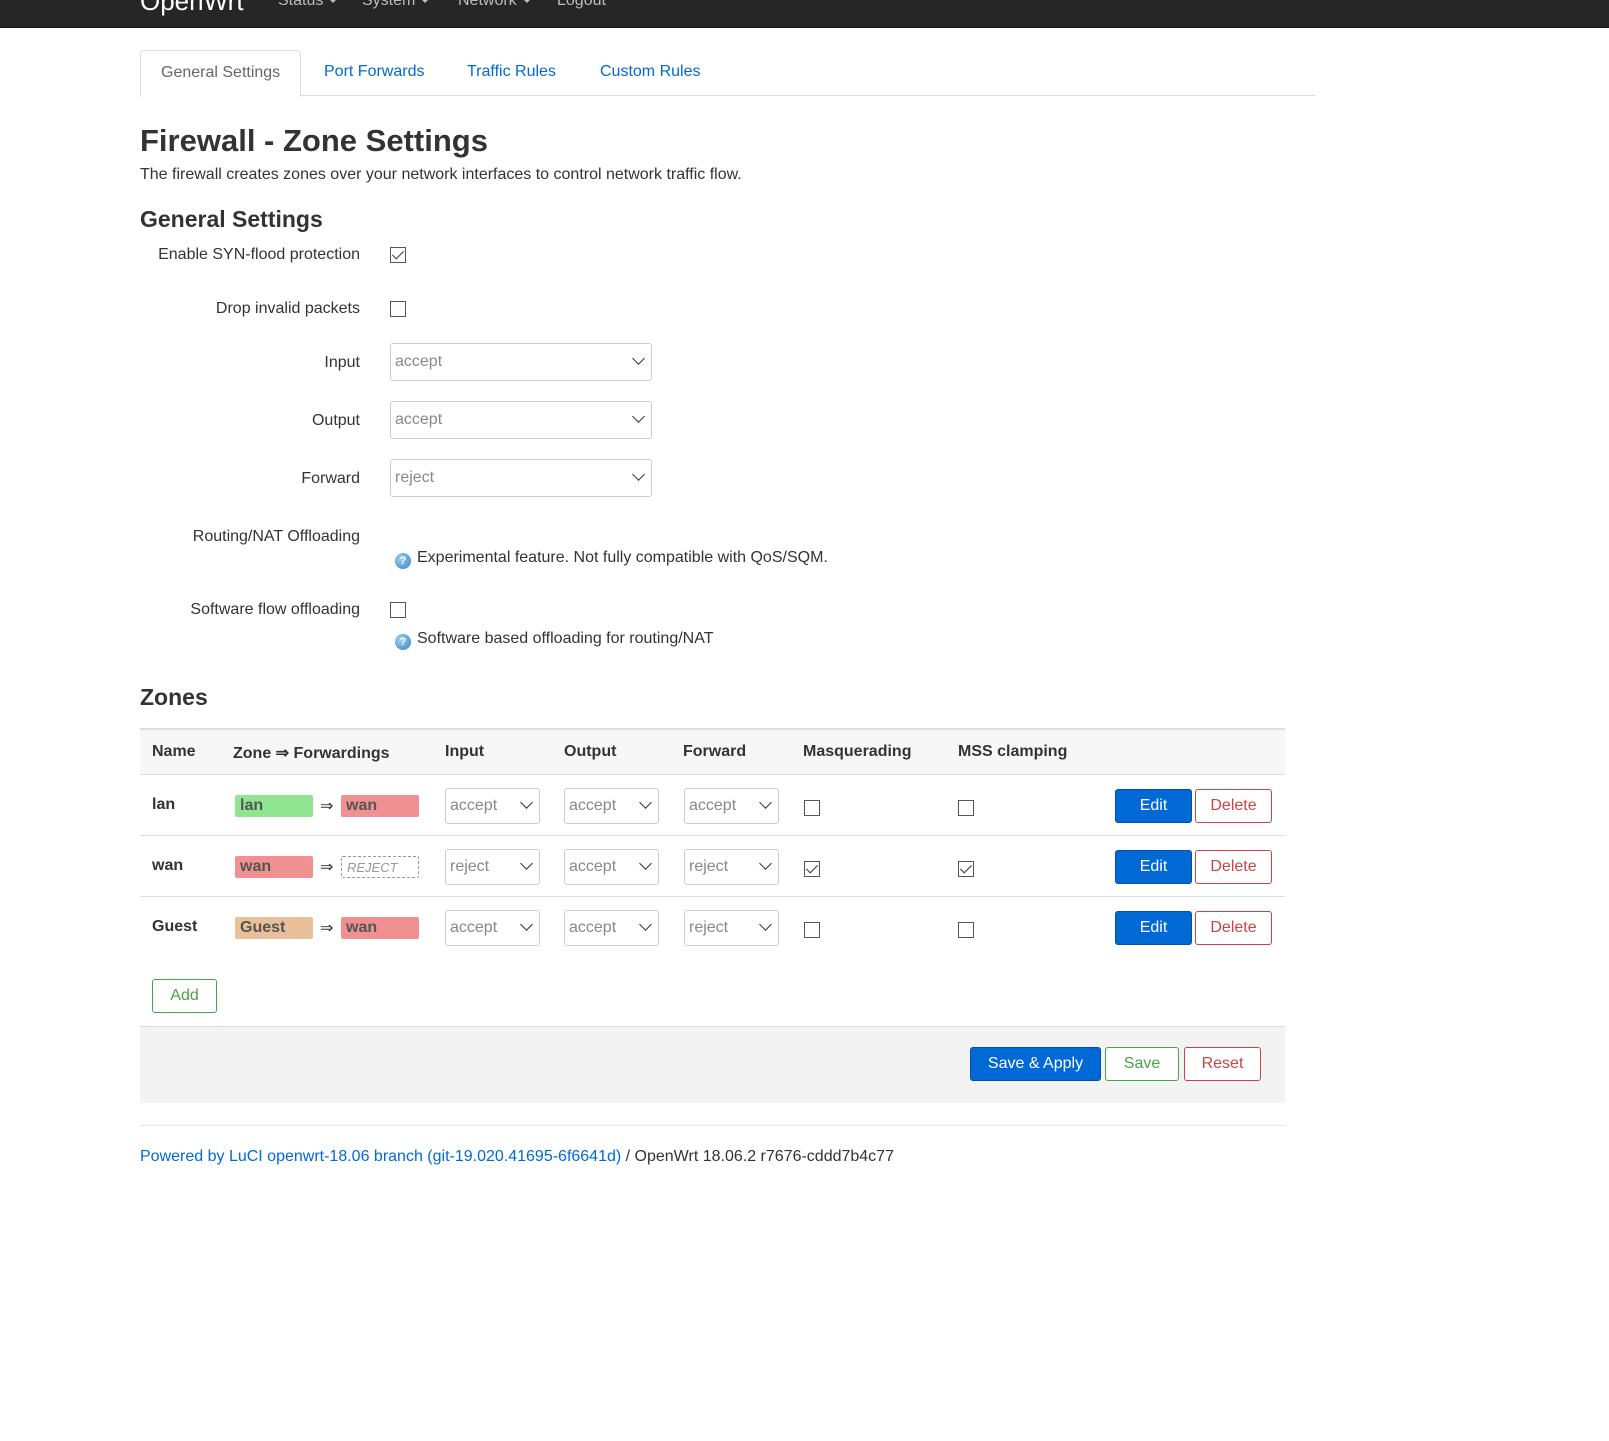 The height and width of the screenshot is (1441, 1609). I want to click on tab-port-forwards: Port Forwards, so click(374, 73).